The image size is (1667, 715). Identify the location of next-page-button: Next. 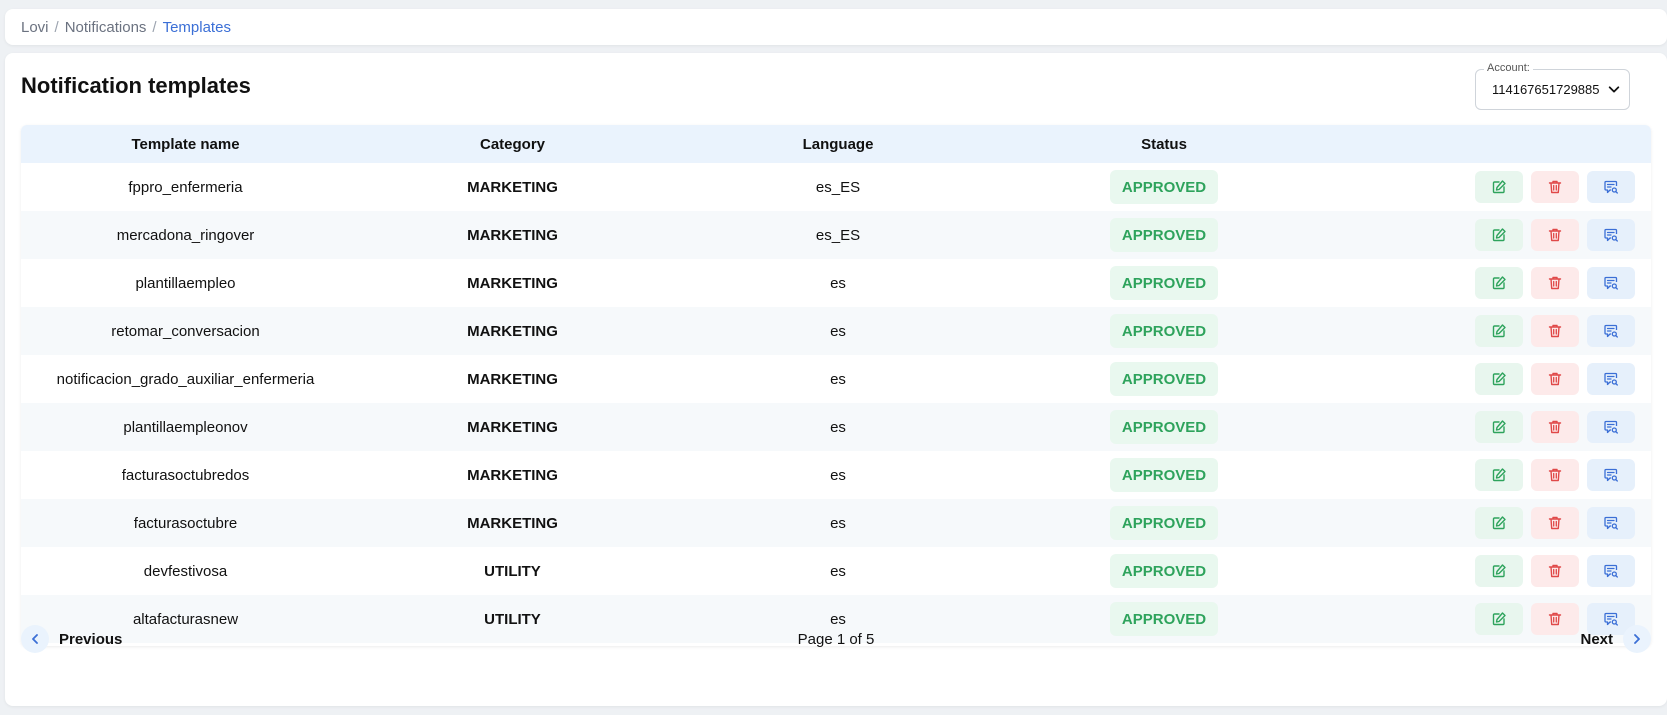
(1615, 639).